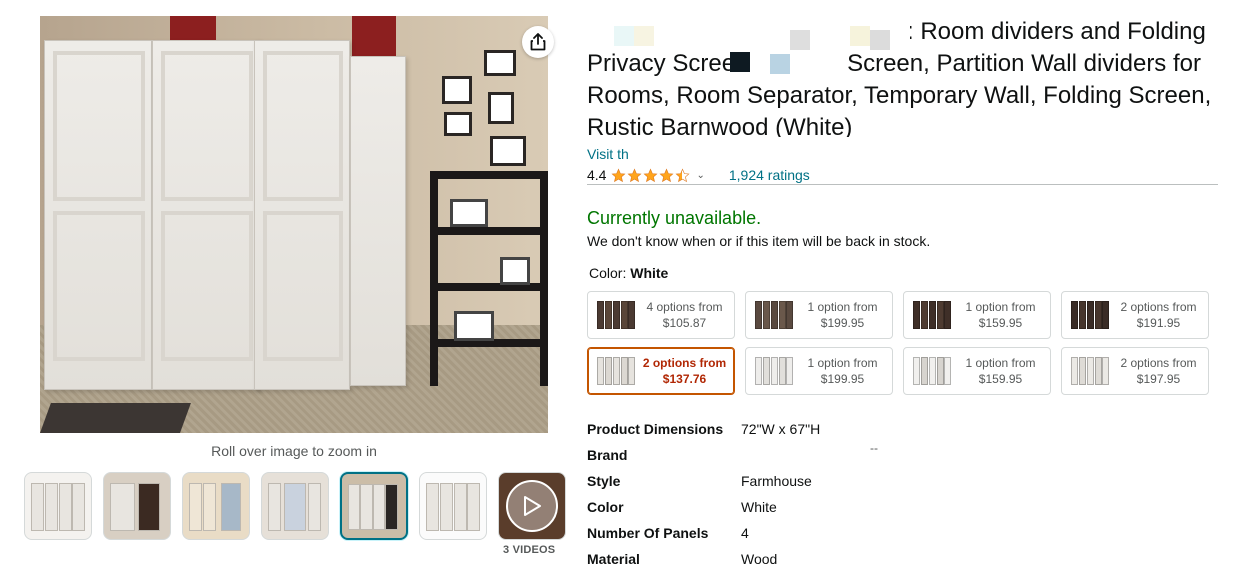 This screenshot has width=1242, height=571. Describe the element at coordinates (661, 315) in the screenshot. I see `color-swatch: 4 options from $105.87` at that location.